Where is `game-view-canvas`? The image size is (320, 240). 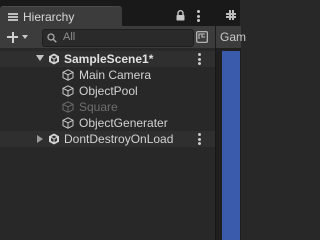 game-view-canvas is located at coordinates (231, 145).